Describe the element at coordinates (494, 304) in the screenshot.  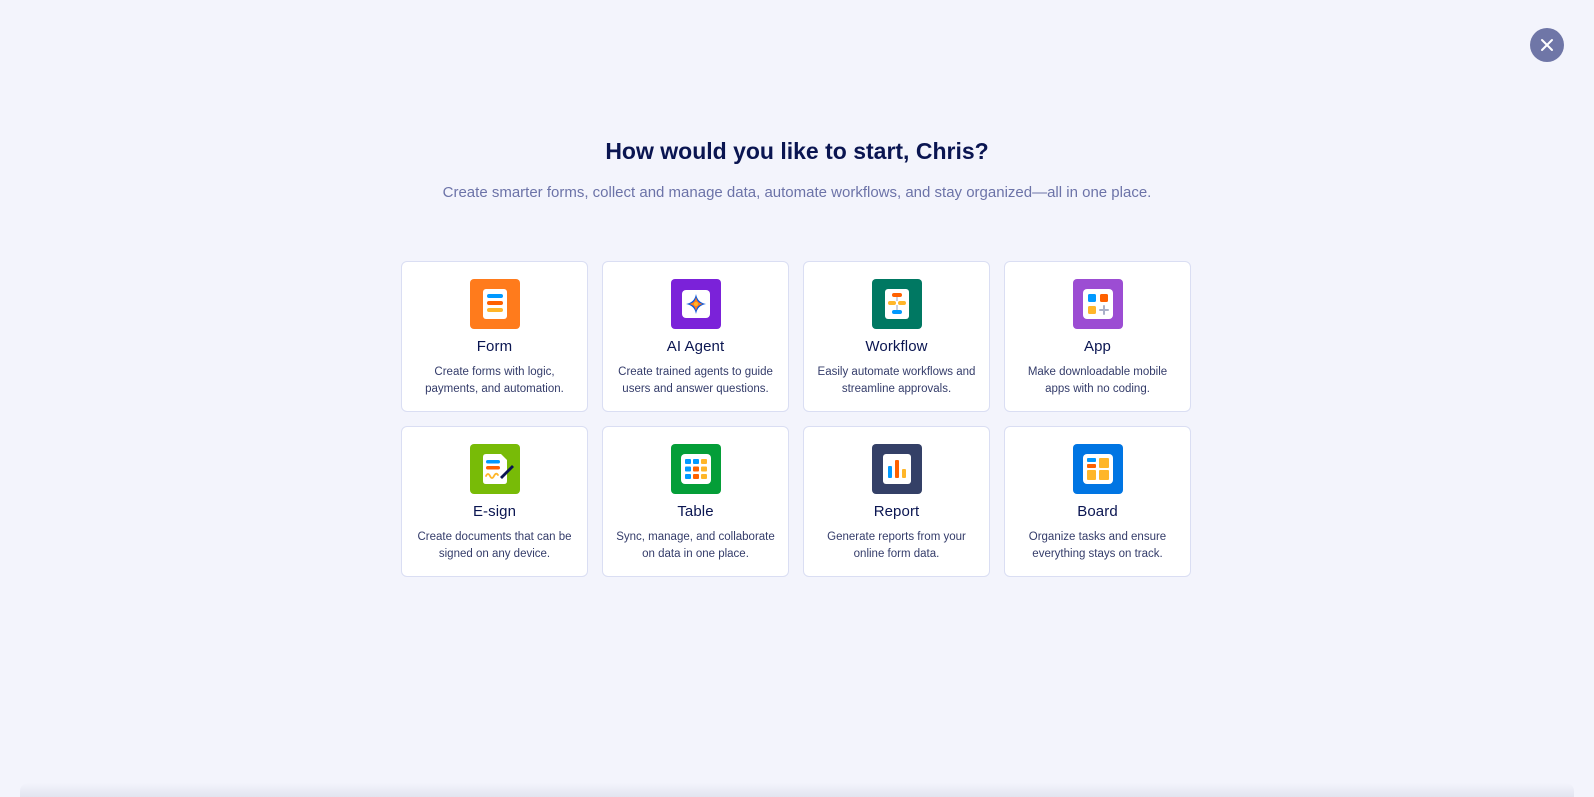
I see `form-icon` at that location.